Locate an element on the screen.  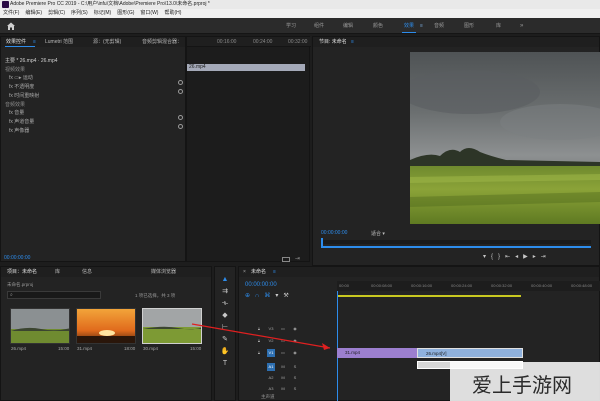
track-label: A2 is located at coordinates (271, 378).